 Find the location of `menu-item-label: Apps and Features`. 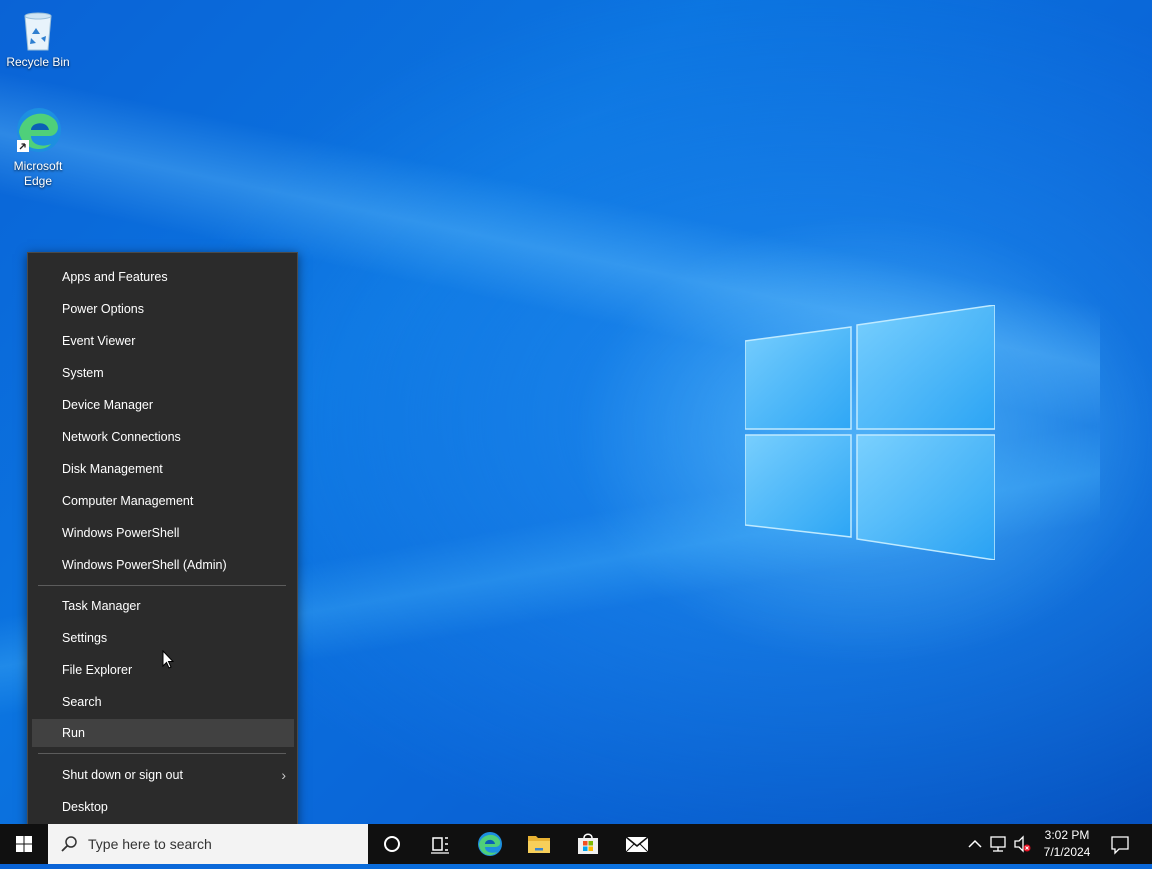

menu-item-label: Apps and Features is located at coordinates (115, 277).